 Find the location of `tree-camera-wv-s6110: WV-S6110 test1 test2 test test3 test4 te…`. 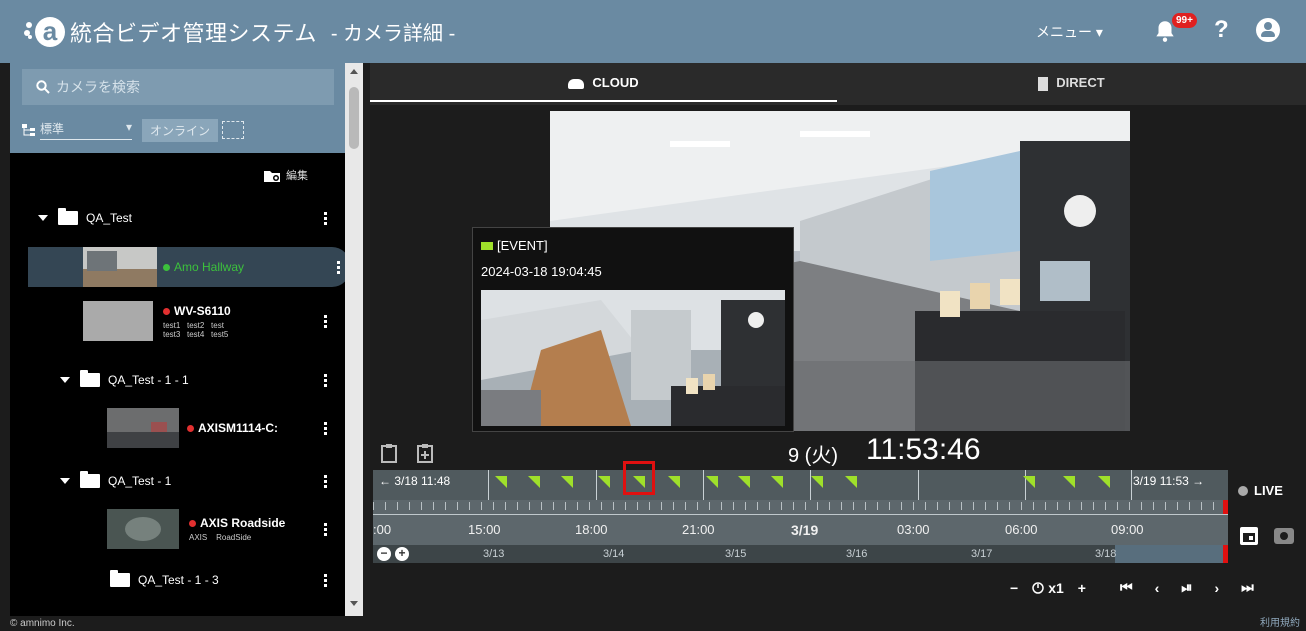

tree-camera-wv-s6110: WV-S6110 test1 test2 test test3 test4 te… is located at coordinates (177, 321).